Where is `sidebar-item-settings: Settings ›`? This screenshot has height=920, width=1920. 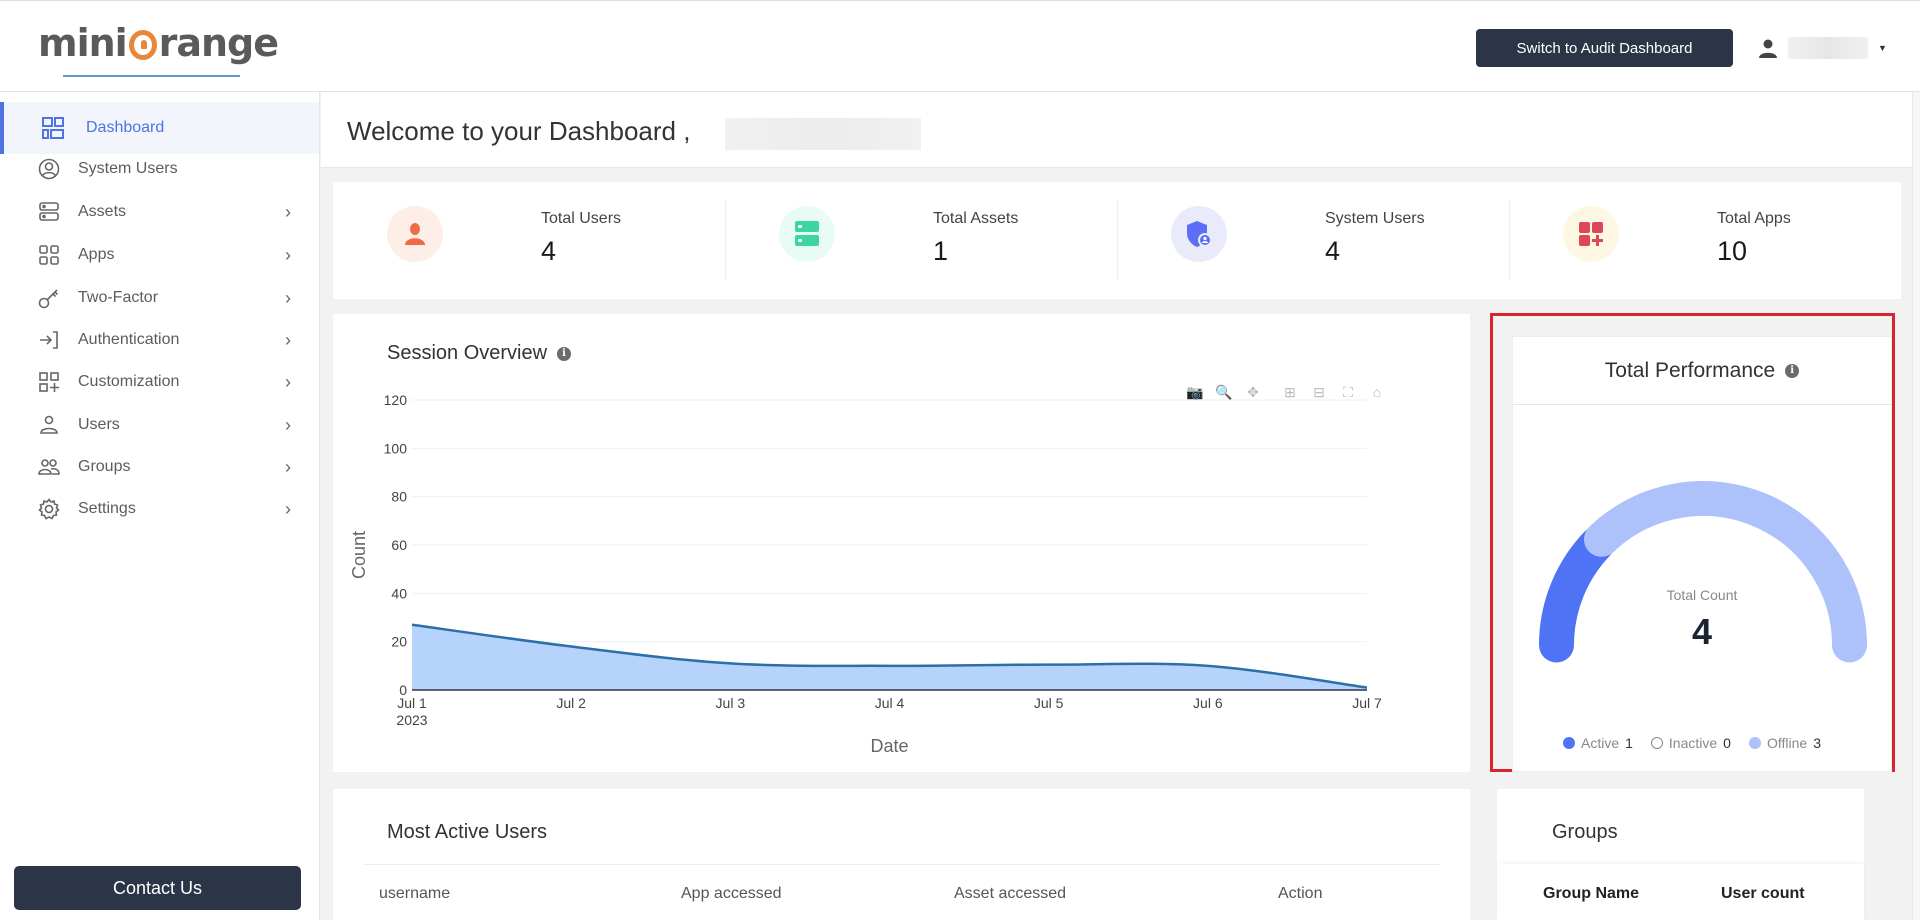 sidebar-item-settings: Settings › is located at coordinates (159, 509).